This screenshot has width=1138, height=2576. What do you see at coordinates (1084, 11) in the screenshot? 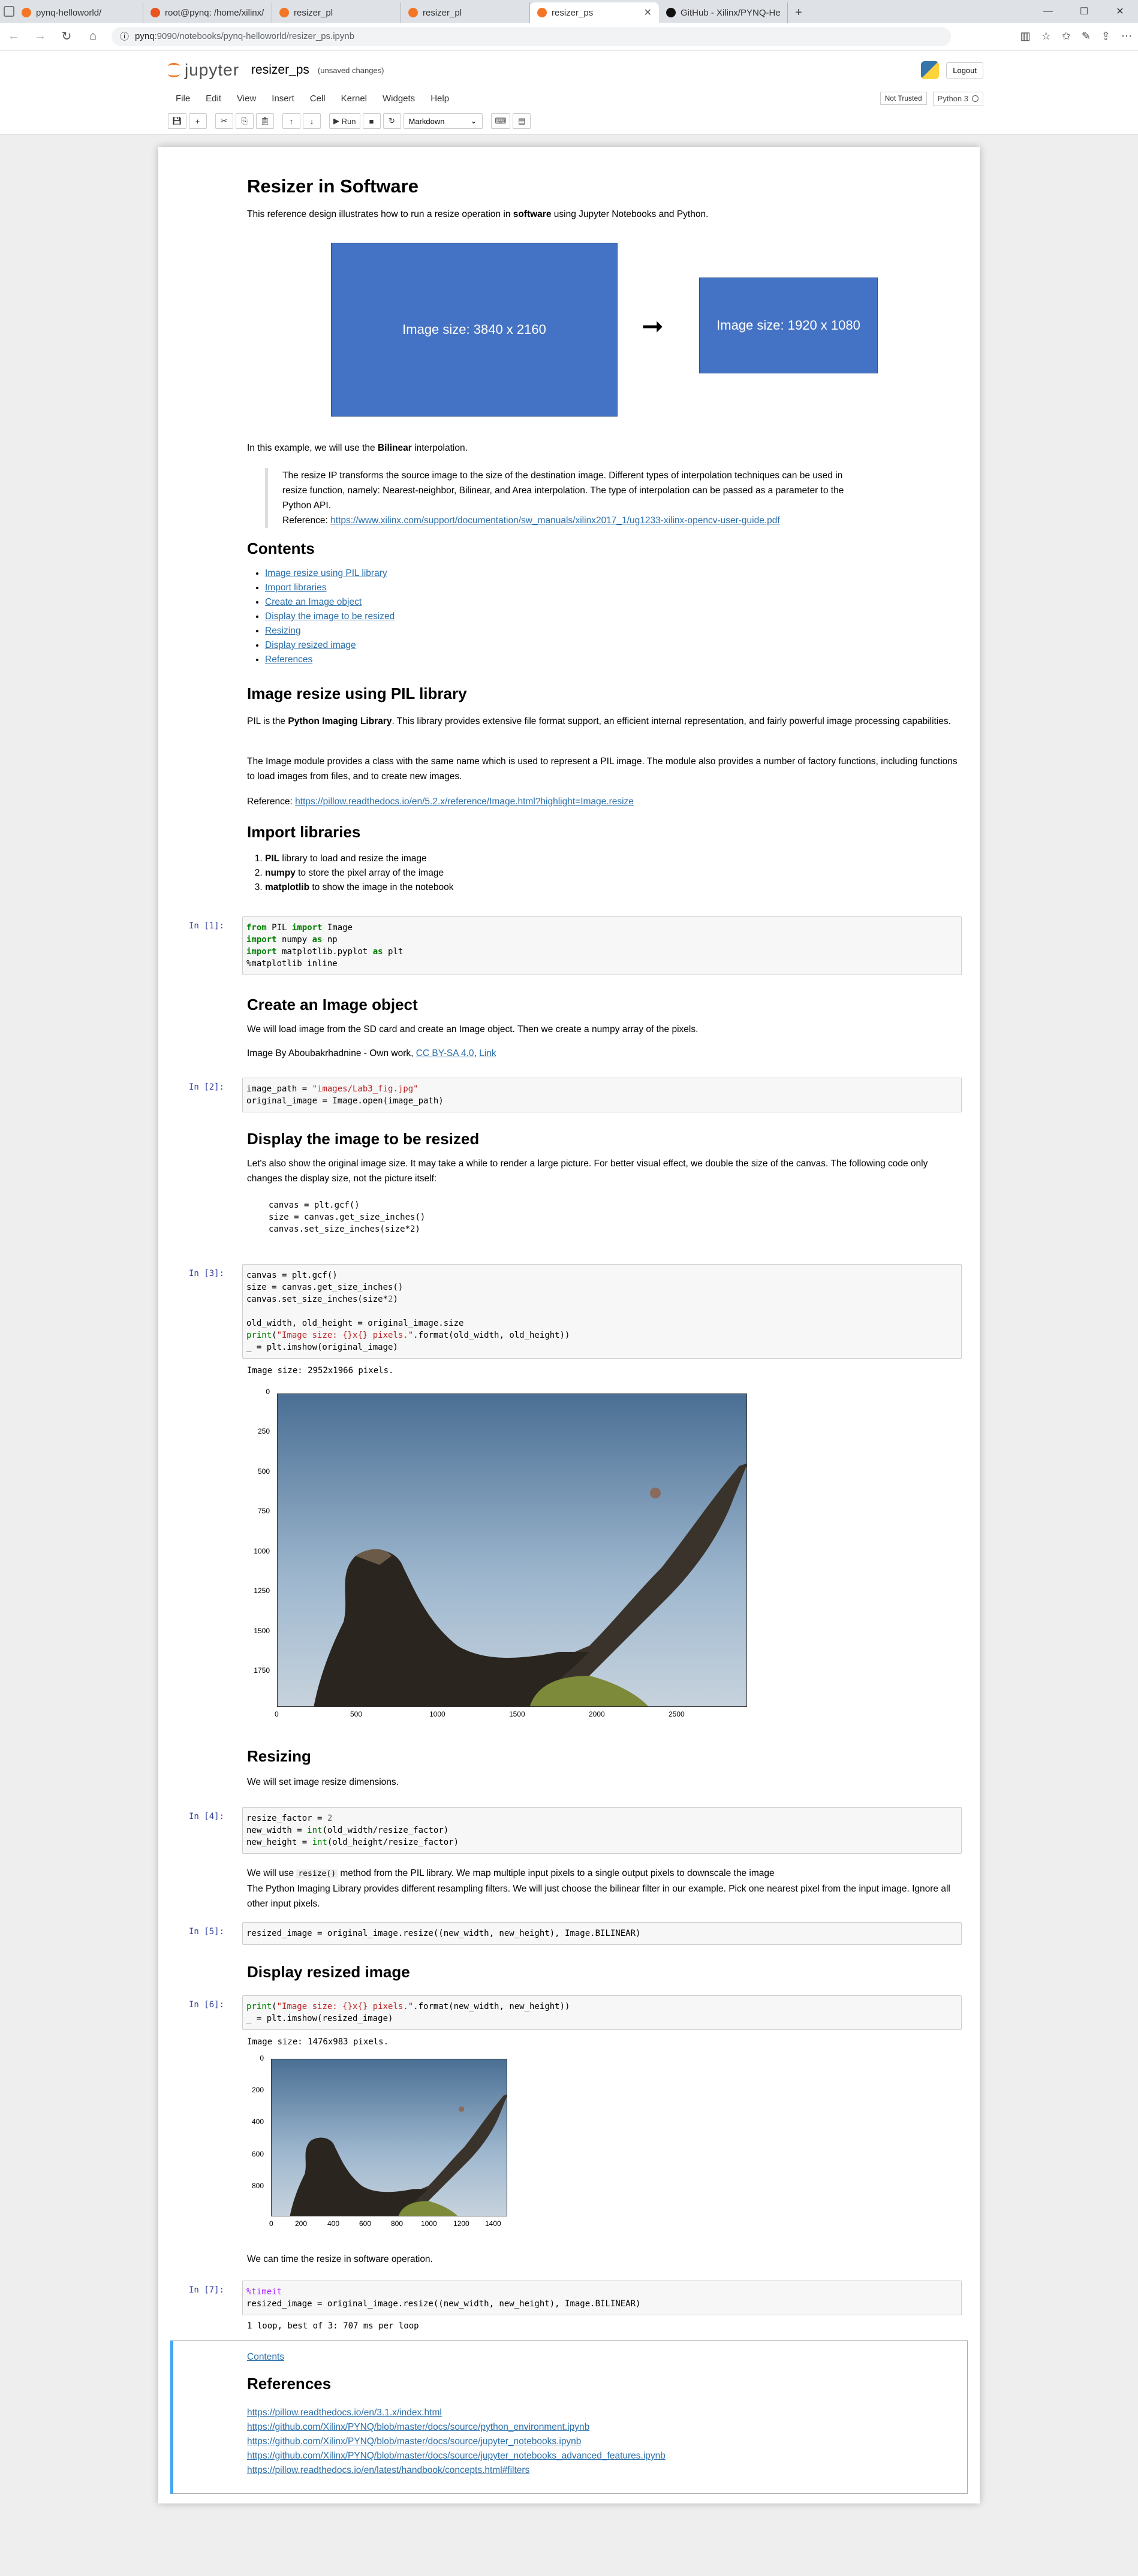
I see `maximize-icon: ☐` at bounding box center [1084, 11].